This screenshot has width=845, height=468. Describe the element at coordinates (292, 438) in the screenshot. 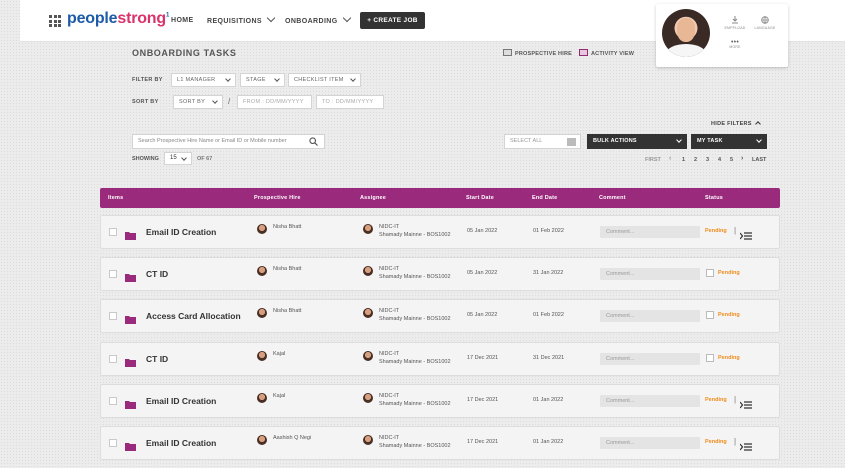

I see `prospective-hire-name: Aashish Q Negi` at that location.